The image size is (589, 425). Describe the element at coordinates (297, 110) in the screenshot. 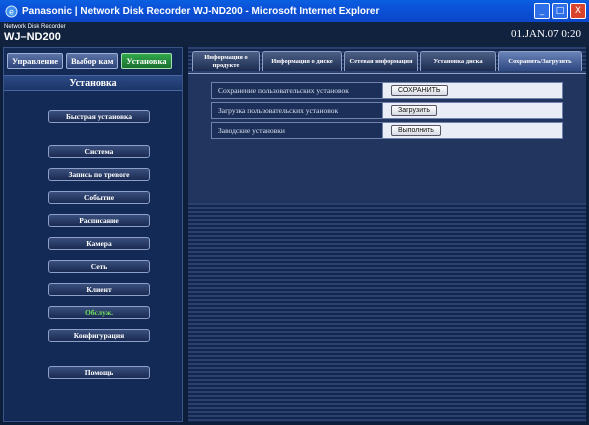

I see `load-settings-label: Загрузка пользовательских установок` at that location.